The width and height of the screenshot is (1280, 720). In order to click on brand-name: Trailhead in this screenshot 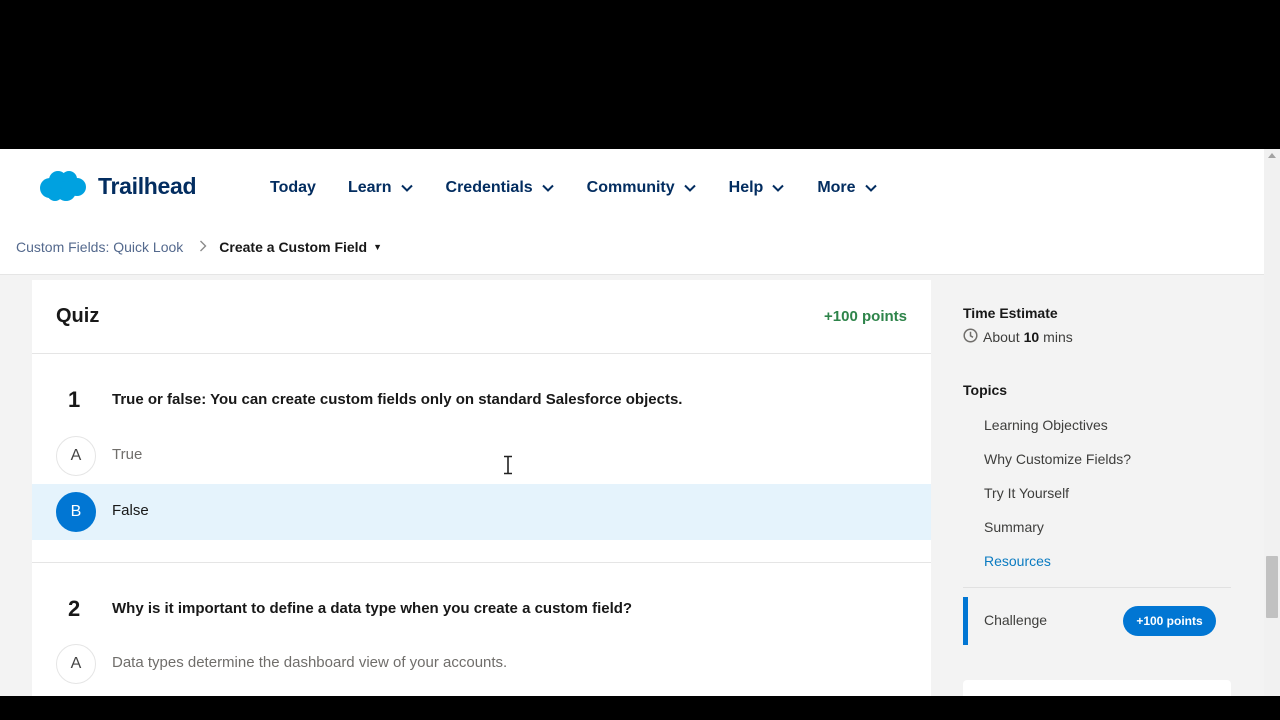, I will do `click(147, 185)`.